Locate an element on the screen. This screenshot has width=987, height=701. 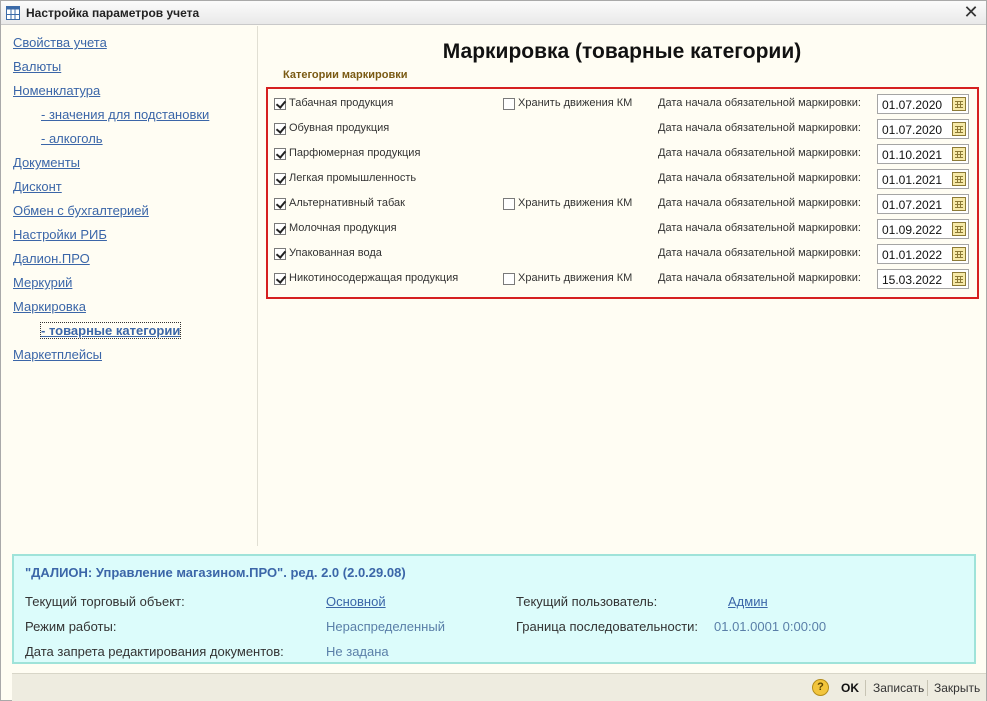
mode-value: Нераспределенный is located at coordinates (385, 626).